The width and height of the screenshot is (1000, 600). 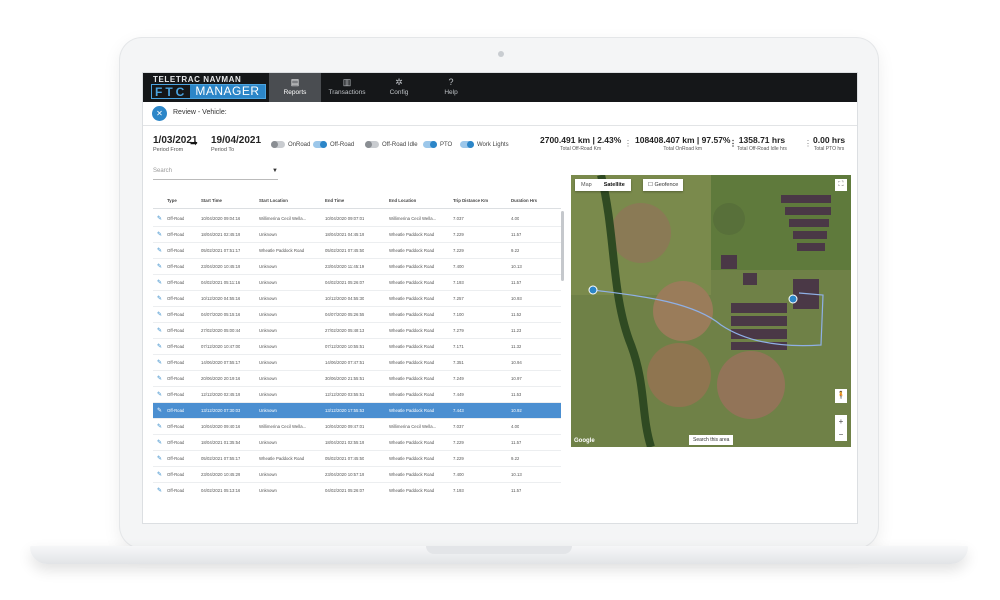 I want to click on brand-logo: FTC MANAGER, so click(x=208, y=91).